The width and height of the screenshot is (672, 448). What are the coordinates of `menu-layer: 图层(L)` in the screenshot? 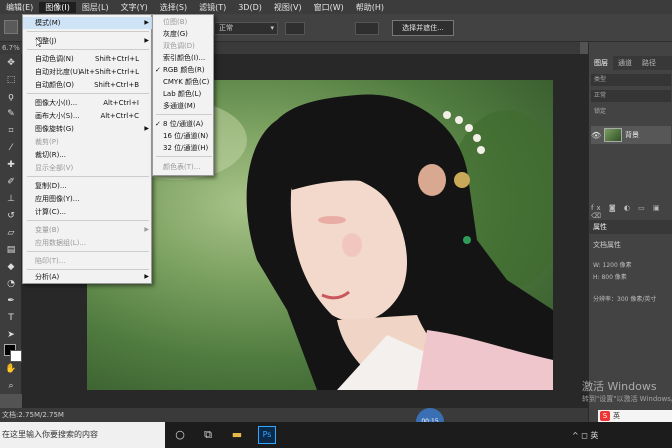 It's located at (95, 7).